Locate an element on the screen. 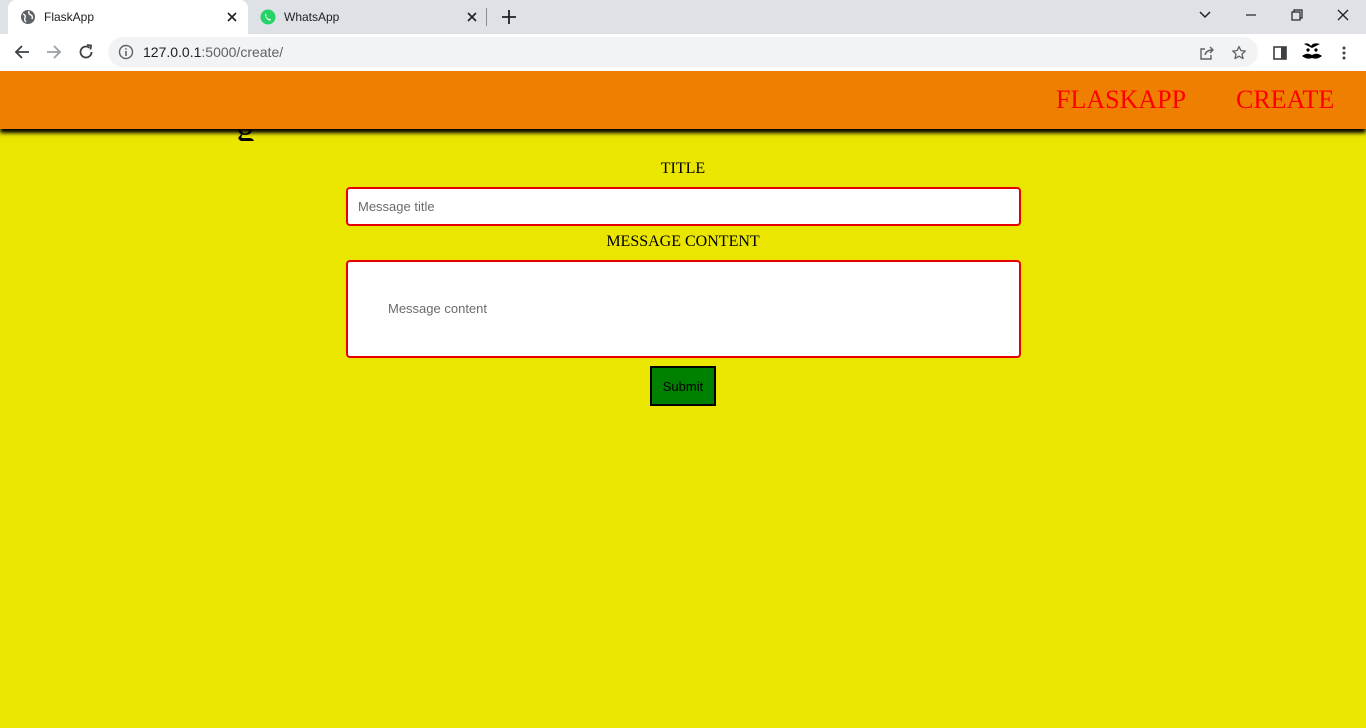 The image size is (1366, 728). submit-button: Submit is located at coordinates (683, 386).